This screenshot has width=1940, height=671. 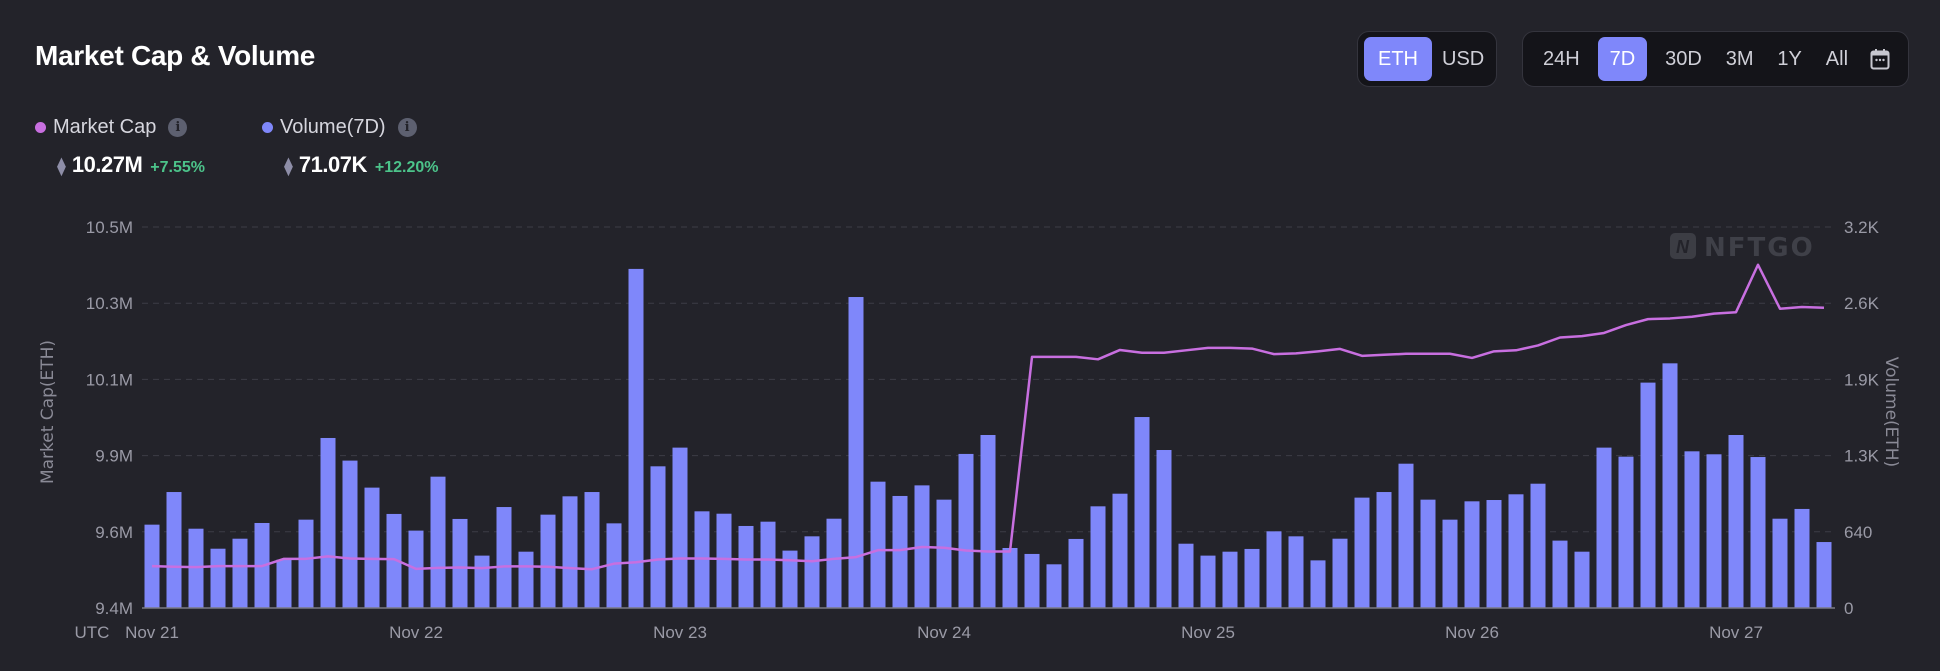 I want to click on y-left-tick: 9.9M, so click(x=114, y=456).